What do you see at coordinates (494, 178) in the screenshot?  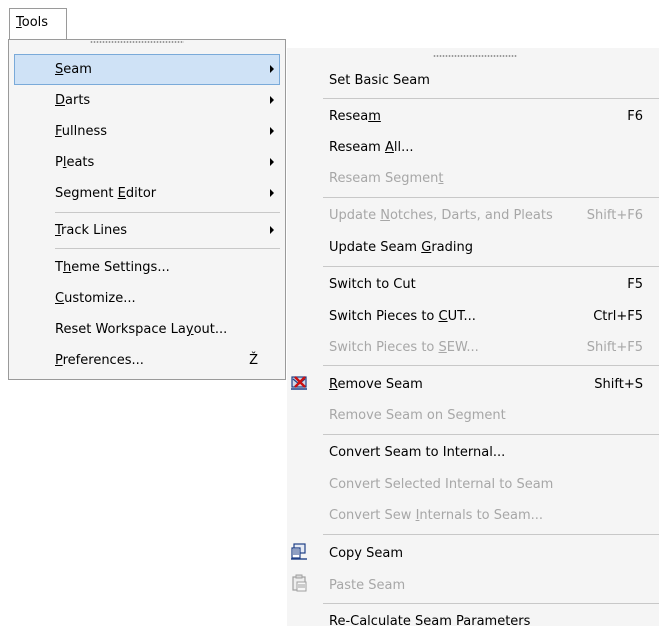 I see `seam-item-reseam-segment: Reseam Segment` at bounding box center [494, 178].